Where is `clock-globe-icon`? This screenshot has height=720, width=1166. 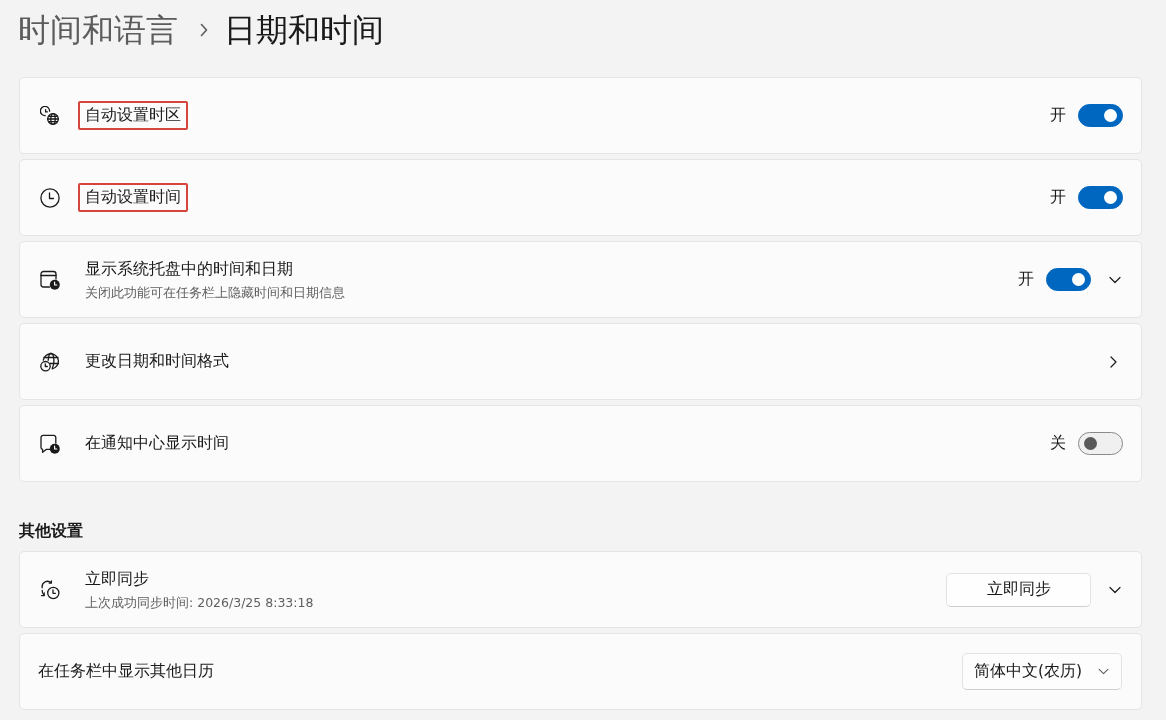
clock-globe-icon is located at coordinates (50, 115).